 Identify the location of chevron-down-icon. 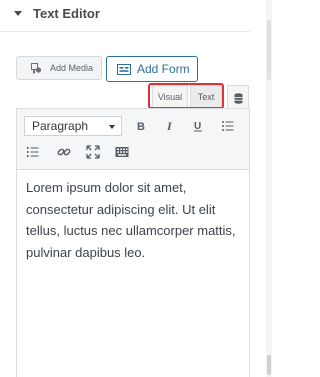
(112, 127).